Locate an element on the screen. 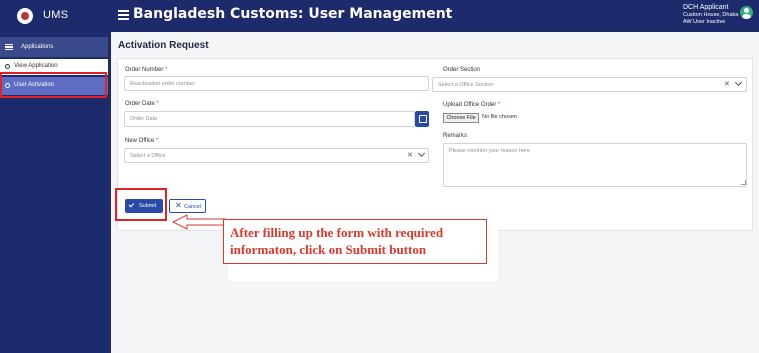  page-heading: Bangladesh Customs: User Management is located at coordinates (293, 14).